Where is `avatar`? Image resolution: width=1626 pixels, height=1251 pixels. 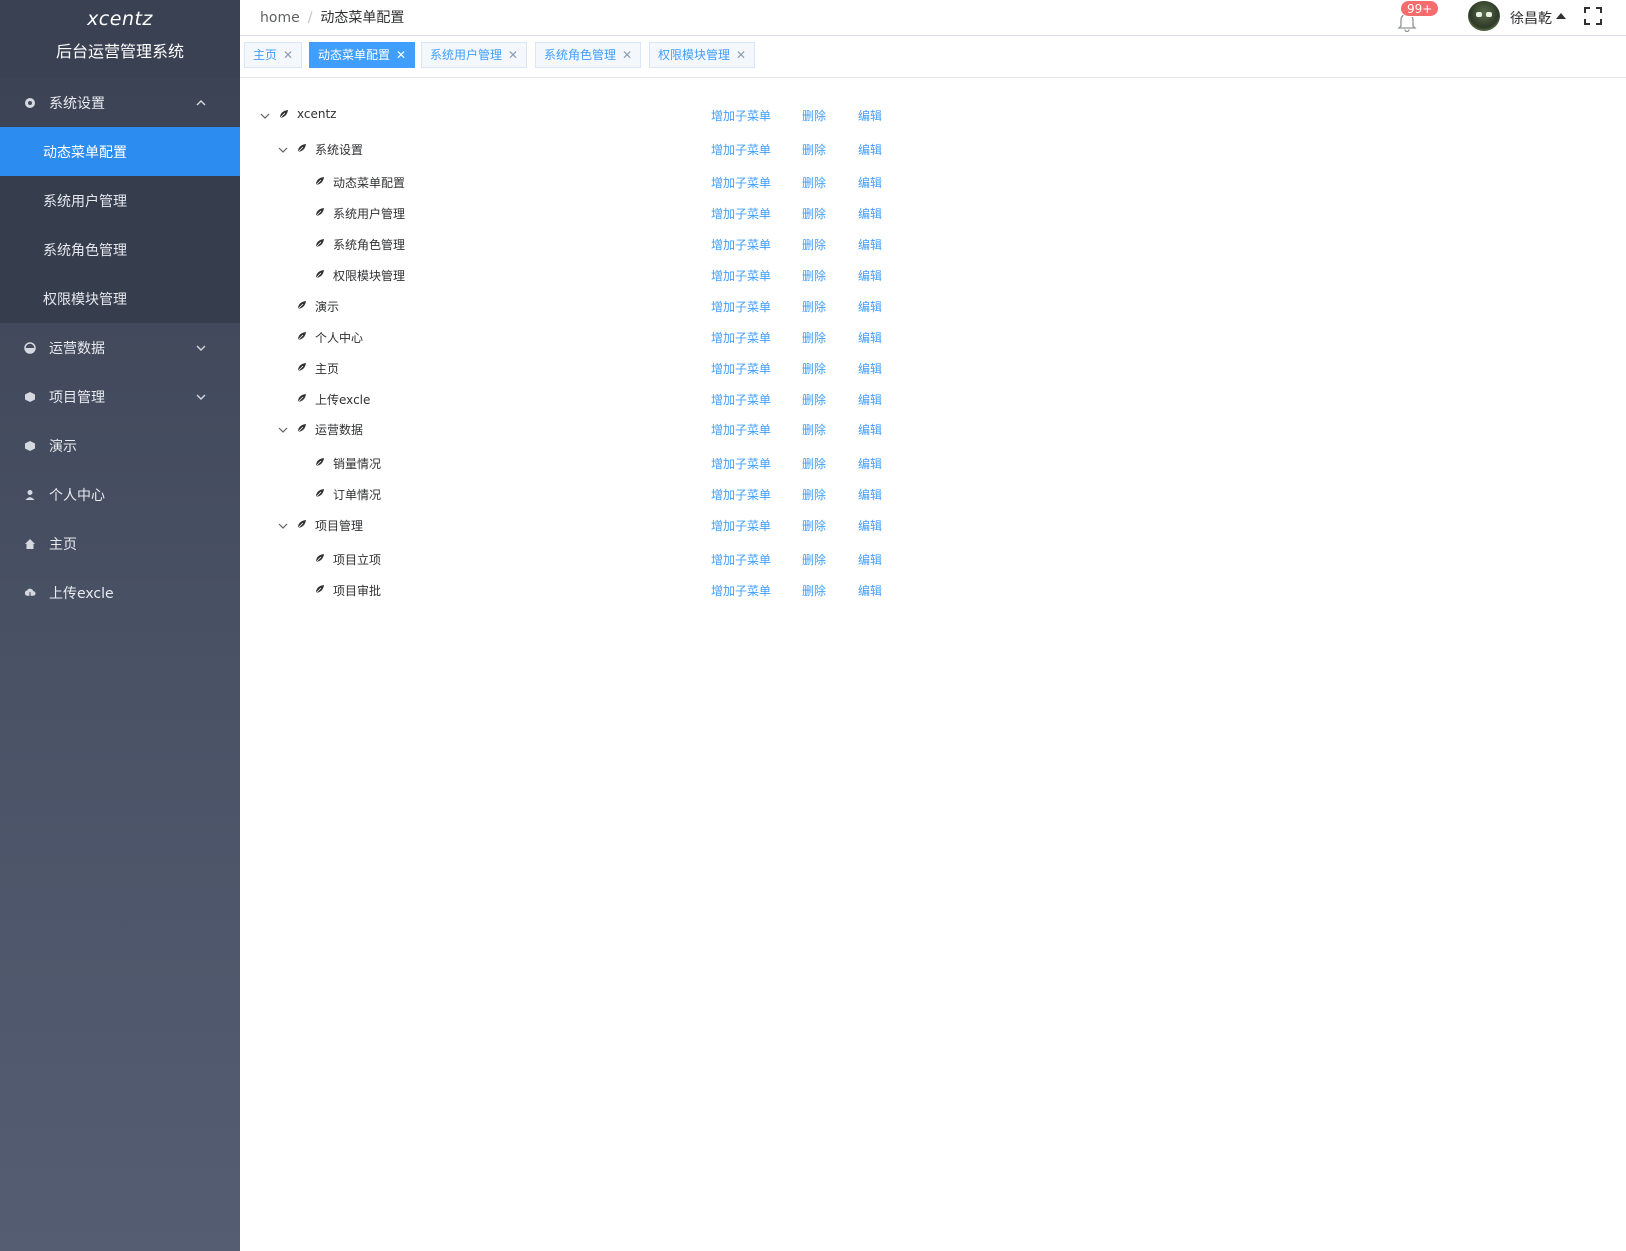
avatar is located at coordinates (1484, 16).